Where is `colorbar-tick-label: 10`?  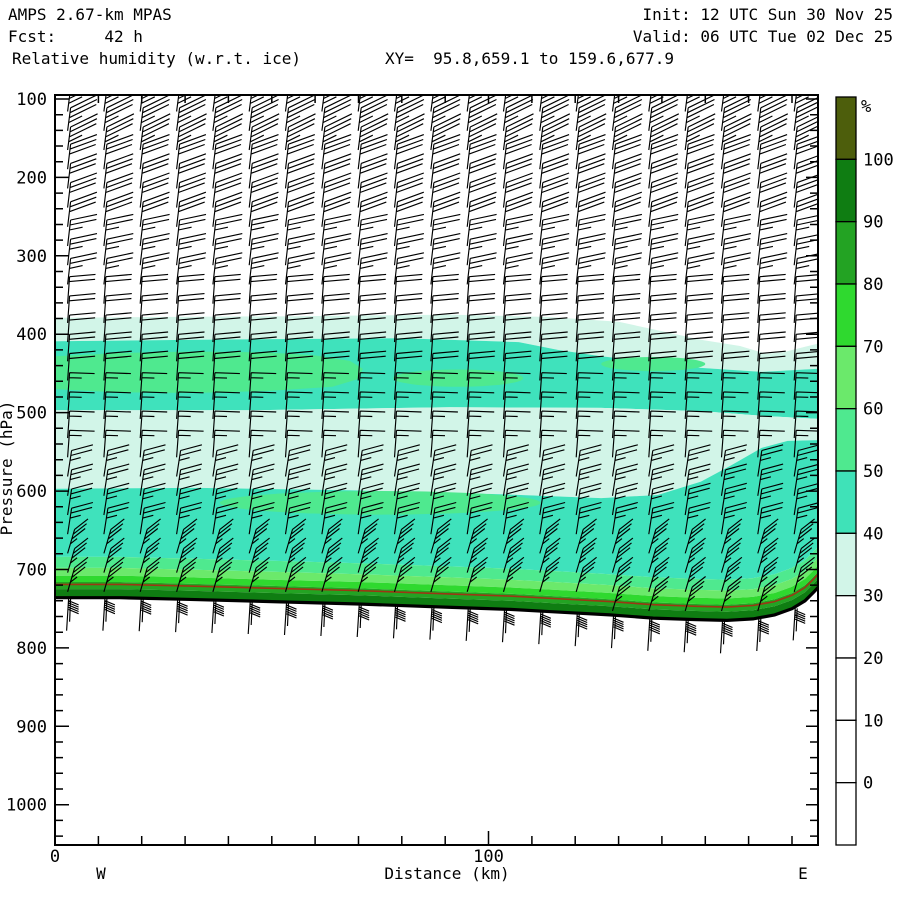 colorbar-tick-label: 10 is located at coordinates (873, 721).